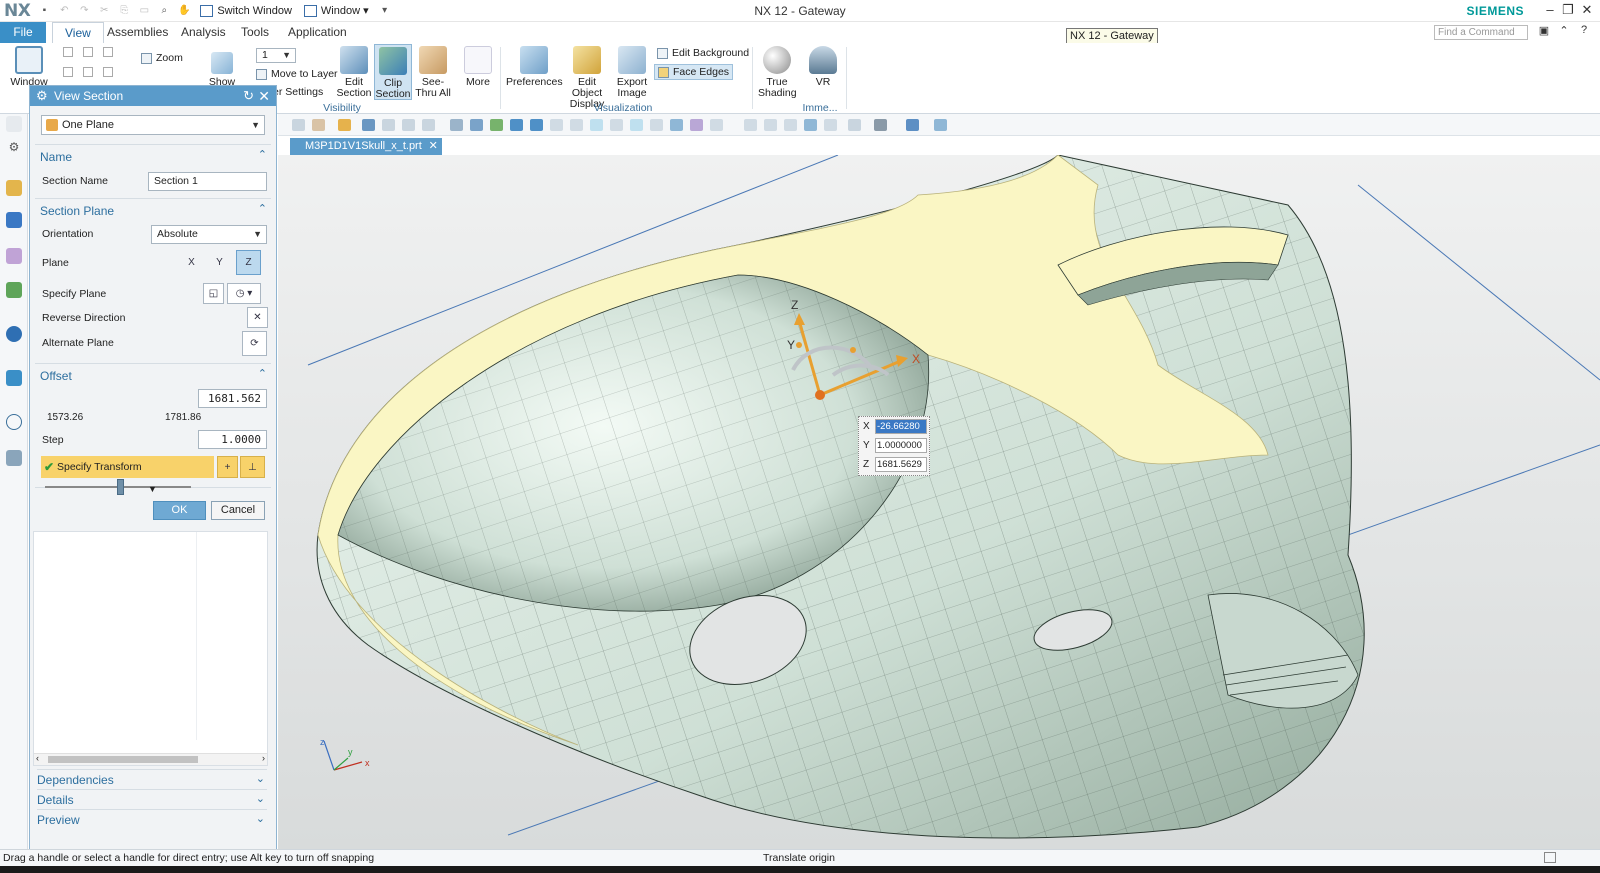 Image resolution: width=1600 pixels, height=873 pixels. Describe the element at coordinates (1544, 30) in the screenshot. I see `ribbon-options-icon: ▣` at that location.